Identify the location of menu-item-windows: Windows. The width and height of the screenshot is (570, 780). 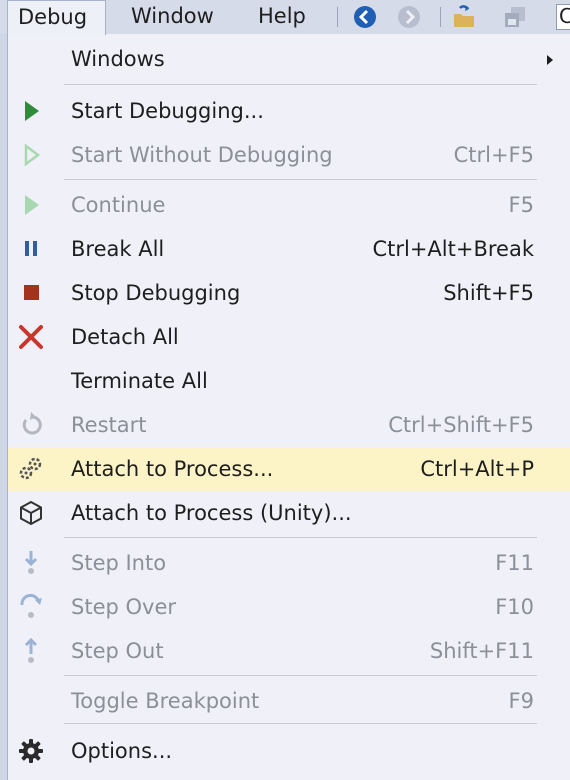
(289, 59).